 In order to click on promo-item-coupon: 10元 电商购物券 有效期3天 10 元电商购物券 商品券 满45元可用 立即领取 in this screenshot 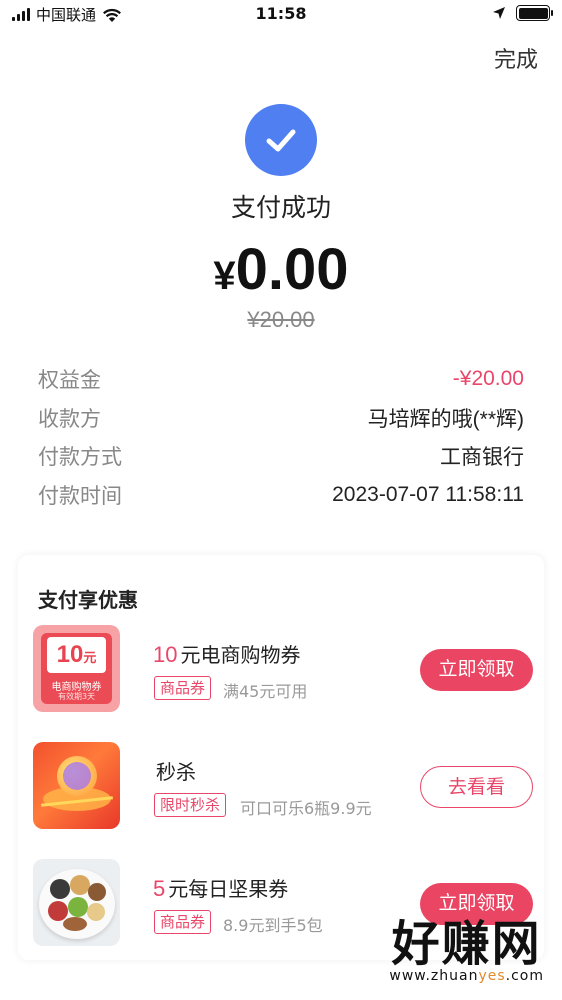, I will do `click(283, 670)`.